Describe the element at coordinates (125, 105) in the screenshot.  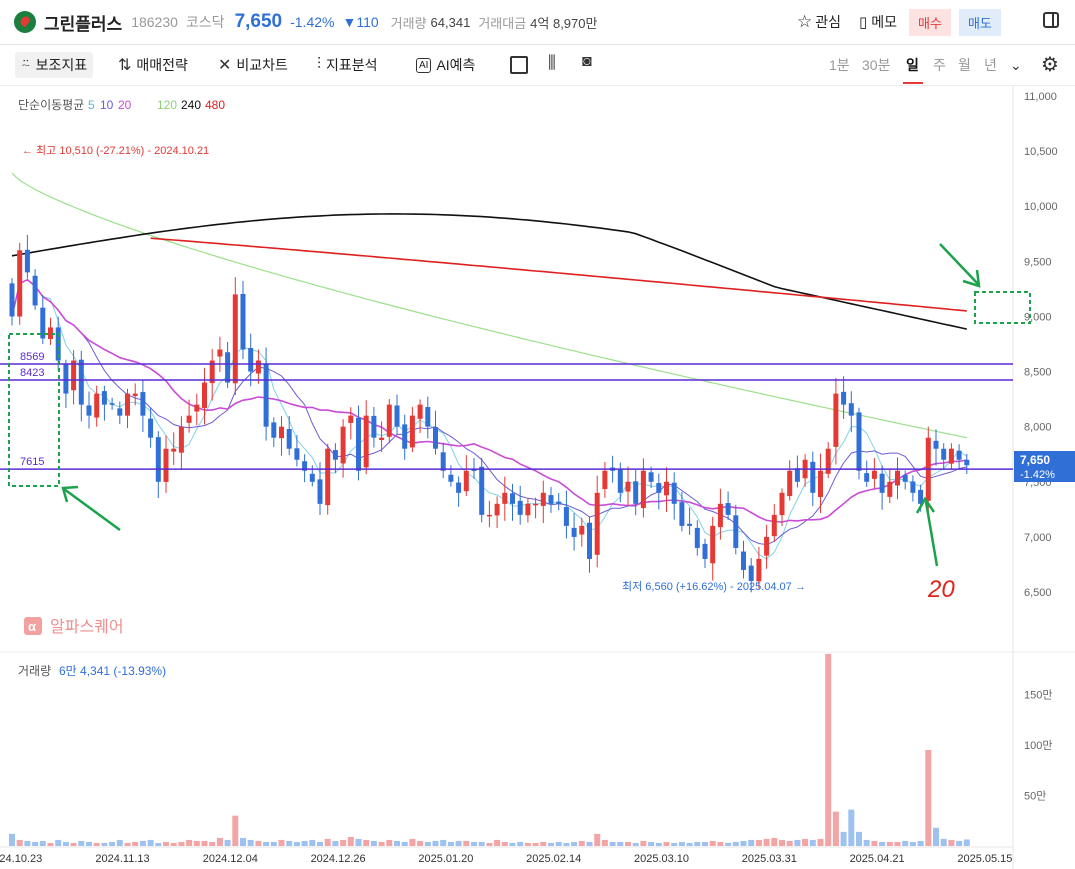
I see `ma-legend-20: 20` at that location.